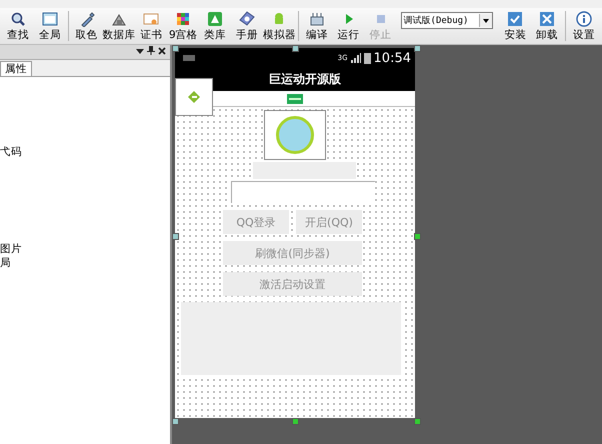 The image size is (602, 444). I want to click on toolbar-button: 9宫格, so click(183, 26).